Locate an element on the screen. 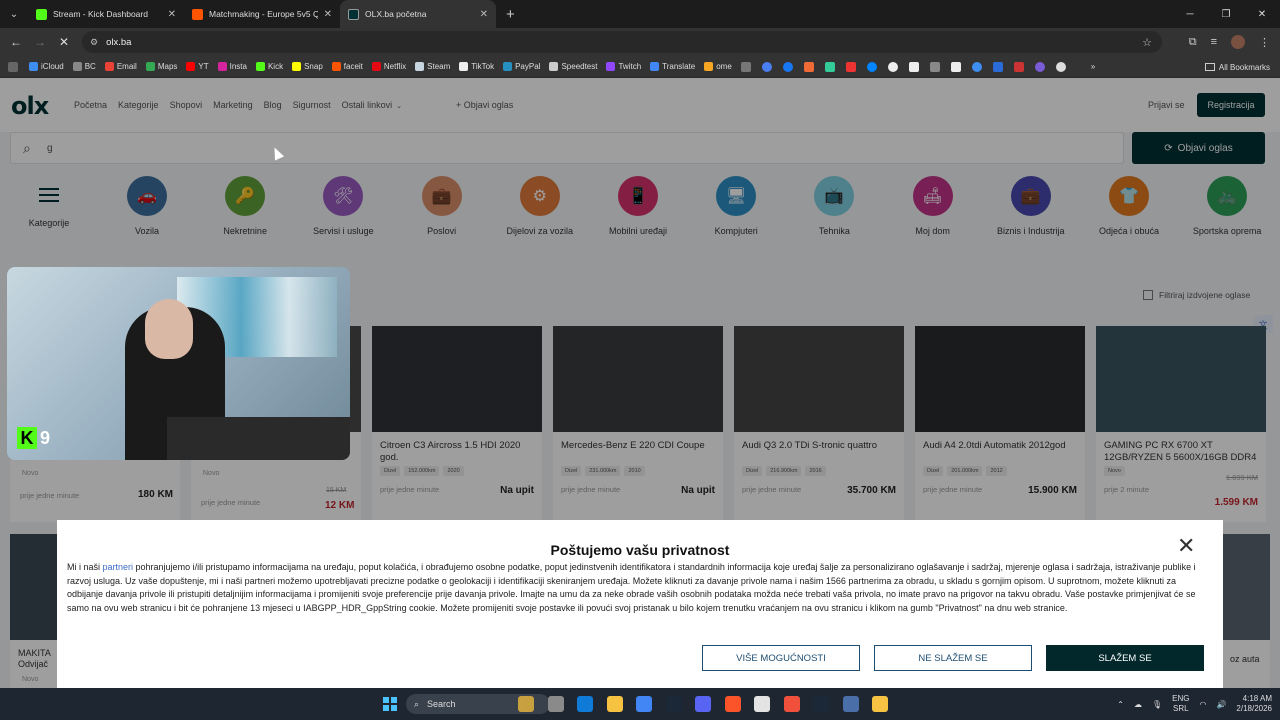 The width and height of the screenshot is (1280, 720). tab-olx: OLX.ba početna ✕ is located at coordinates (418, 14).